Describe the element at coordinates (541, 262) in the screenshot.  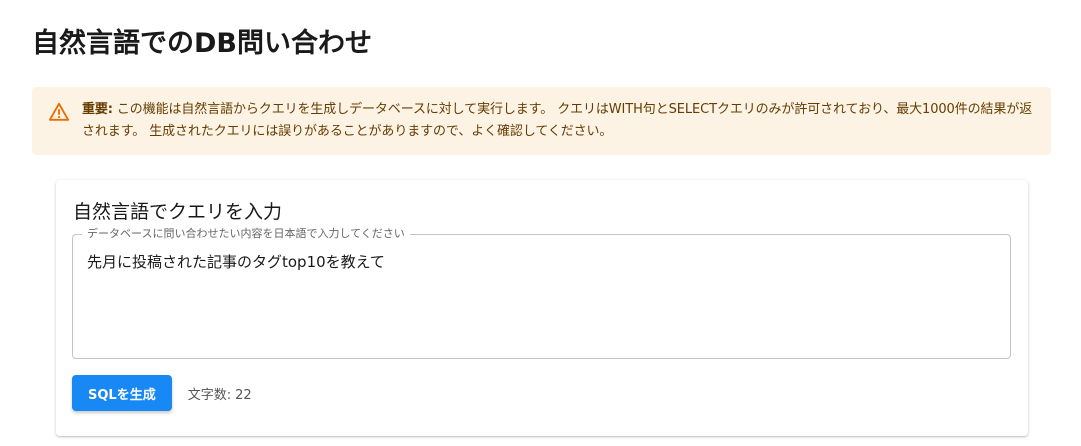
I see `query-input-value: 先月に投稿された記事のタグtop10を教えて` at that location.